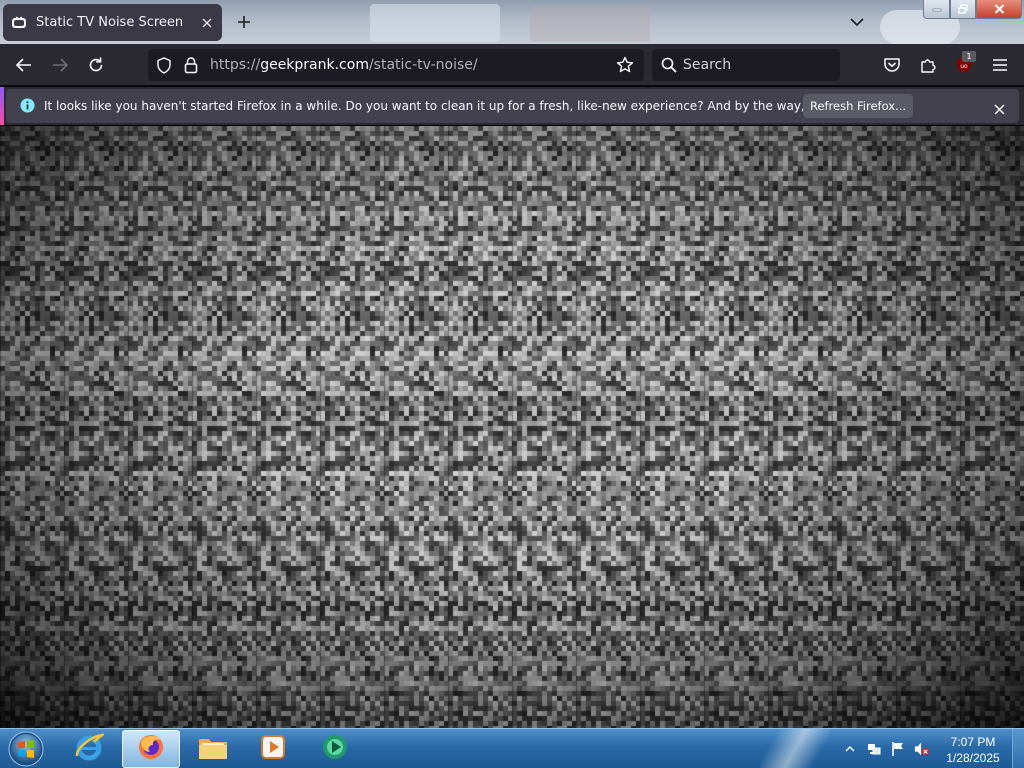 The height and width of the screenshot is (768, 1024). Describe the element at coordinates (936, 9) in the screenshot. I see `minimize-button` at that location.